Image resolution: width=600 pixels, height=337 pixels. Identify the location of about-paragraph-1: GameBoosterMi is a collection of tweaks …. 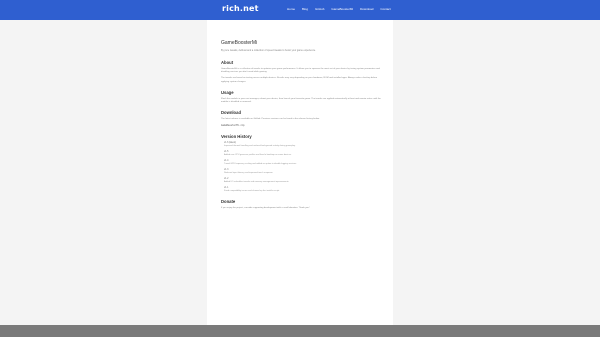
(300, 71).